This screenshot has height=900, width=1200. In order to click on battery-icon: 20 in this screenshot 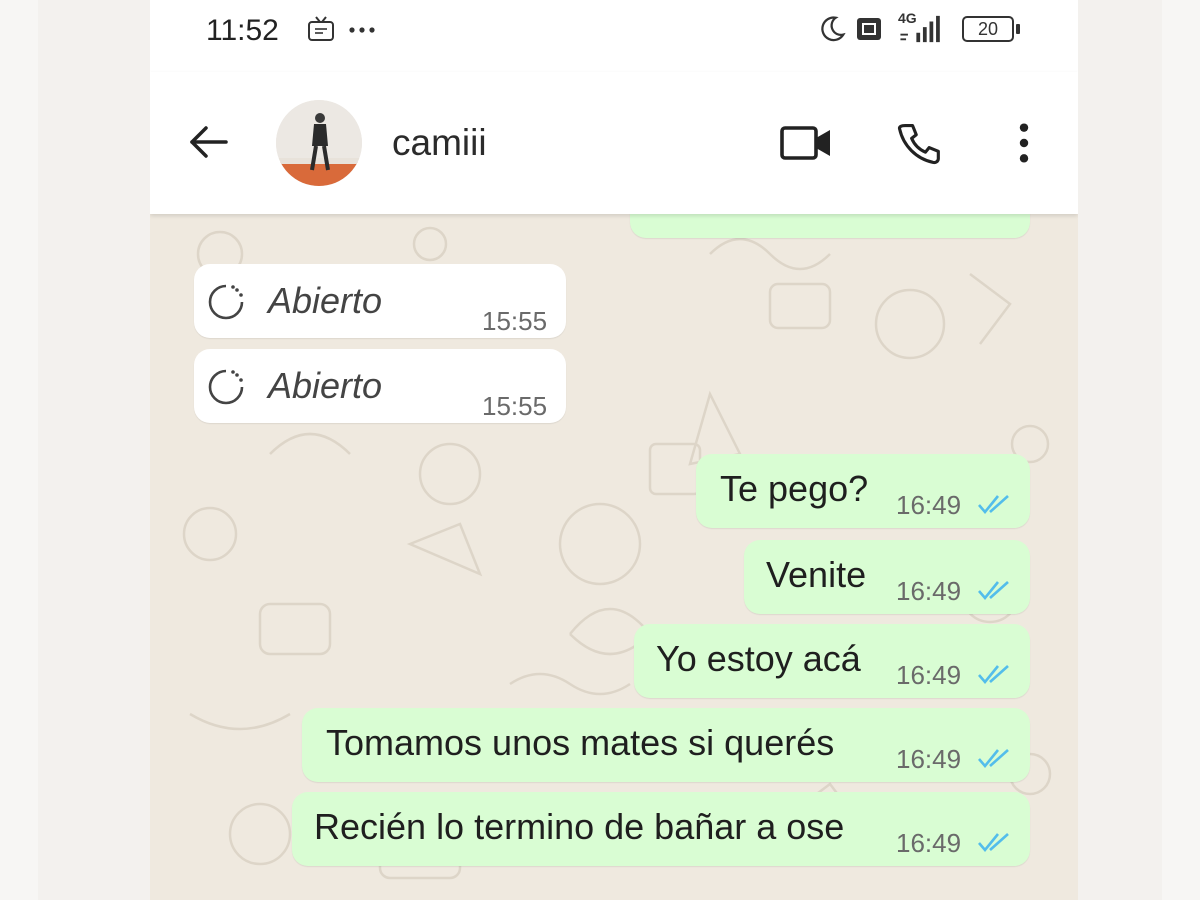, I will do `click(988, 29)`.